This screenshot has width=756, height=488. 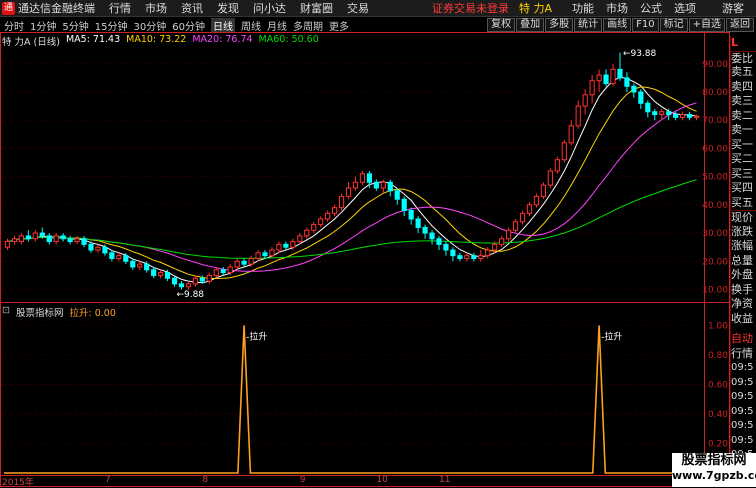 I want to click on l-badge: L, so click(x=743, y=43).